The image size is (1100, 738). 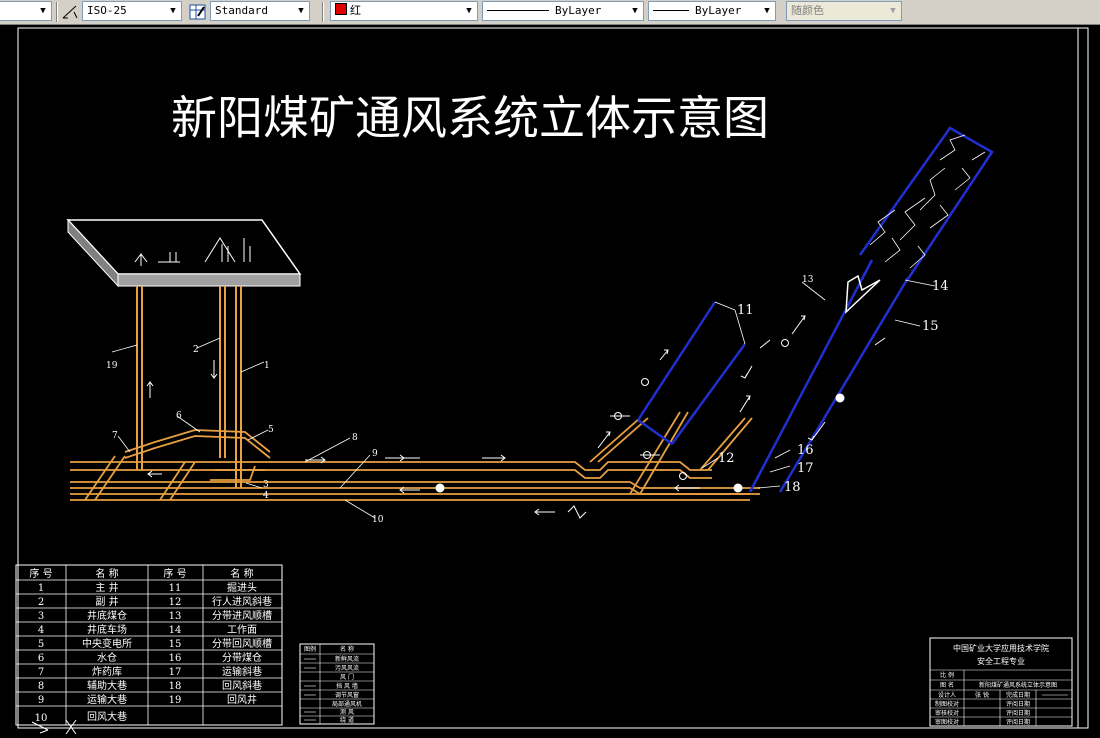 I want to click on table-row: 4 井底车场 14 工作面, so click(x=147, y=629).